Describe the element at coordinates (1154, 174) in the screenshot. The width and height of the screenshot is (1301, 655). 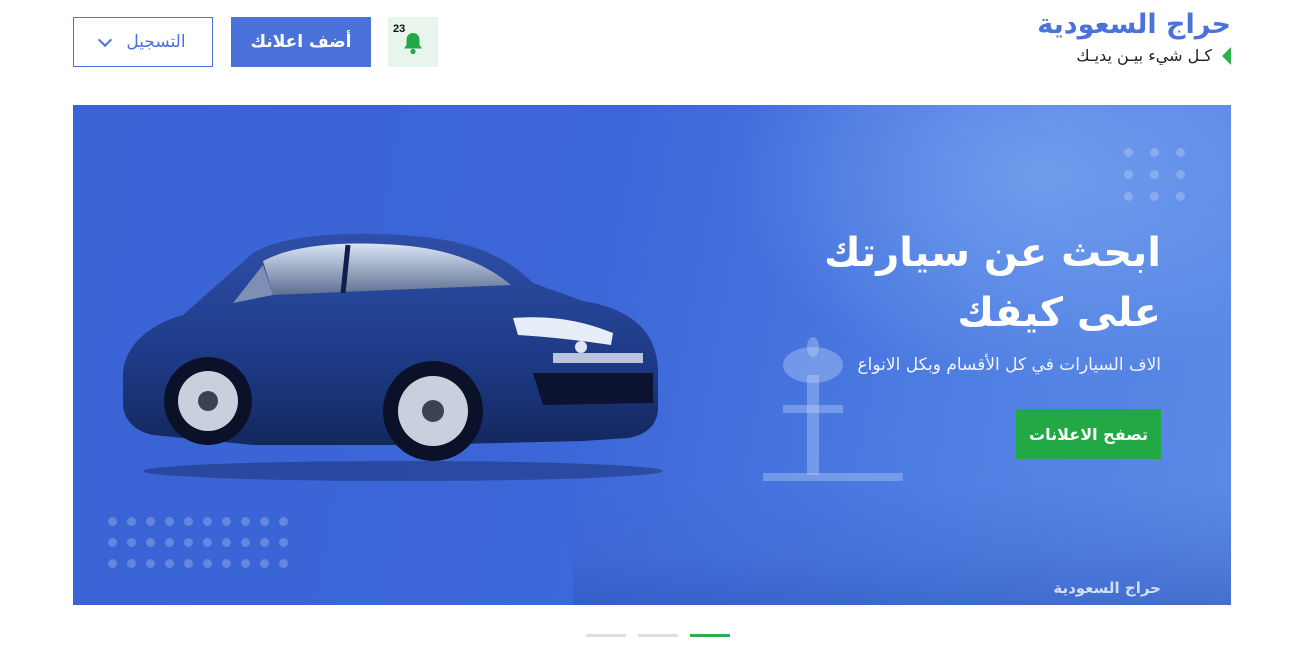
I see `decor-dots-top-right` at that location.